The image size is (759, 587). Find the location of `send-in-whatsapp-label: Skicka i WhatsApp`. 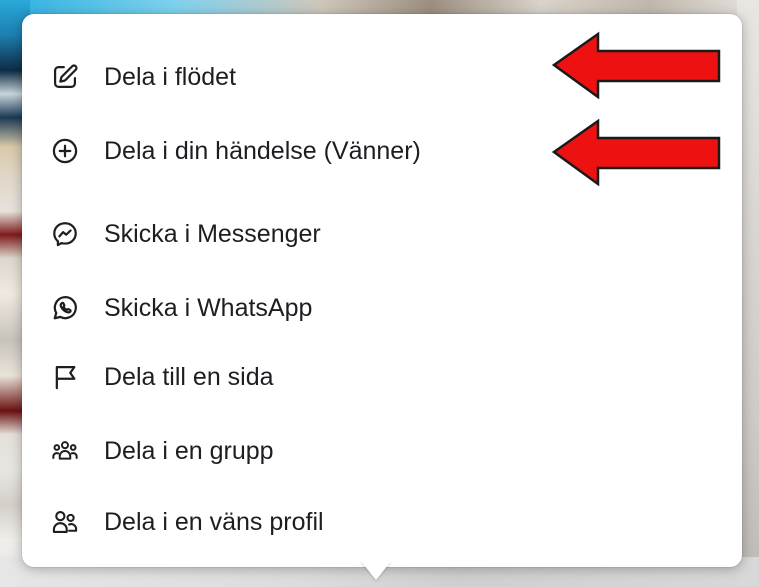

send-in-whatsapp-label: Skicka i WhatsApp is located at coordinates (208, 307).